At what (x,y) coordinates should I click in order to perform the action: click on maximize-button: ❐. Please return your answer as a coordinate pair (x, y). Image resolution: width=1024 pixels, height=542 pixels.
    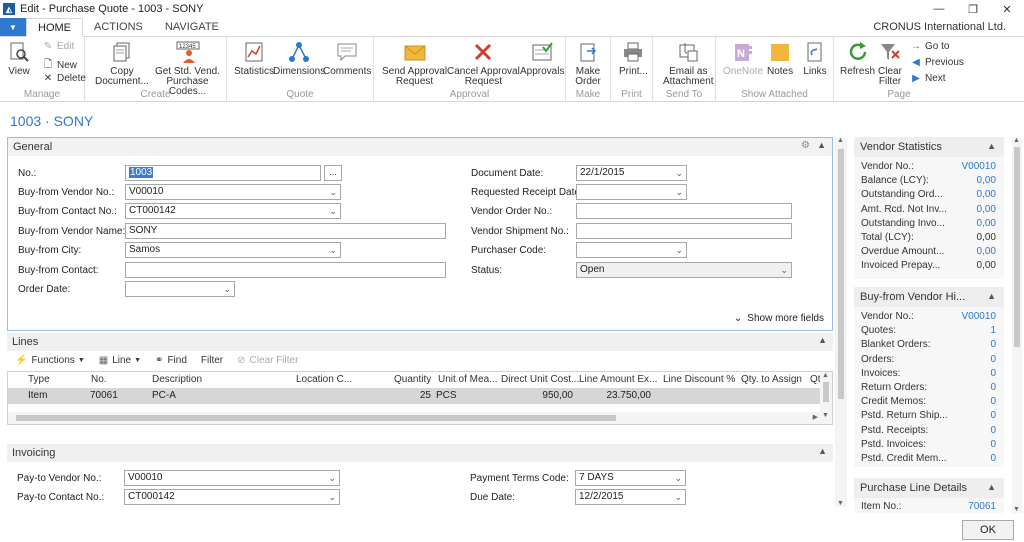
    Looking at the image, I should click on (973, 9).